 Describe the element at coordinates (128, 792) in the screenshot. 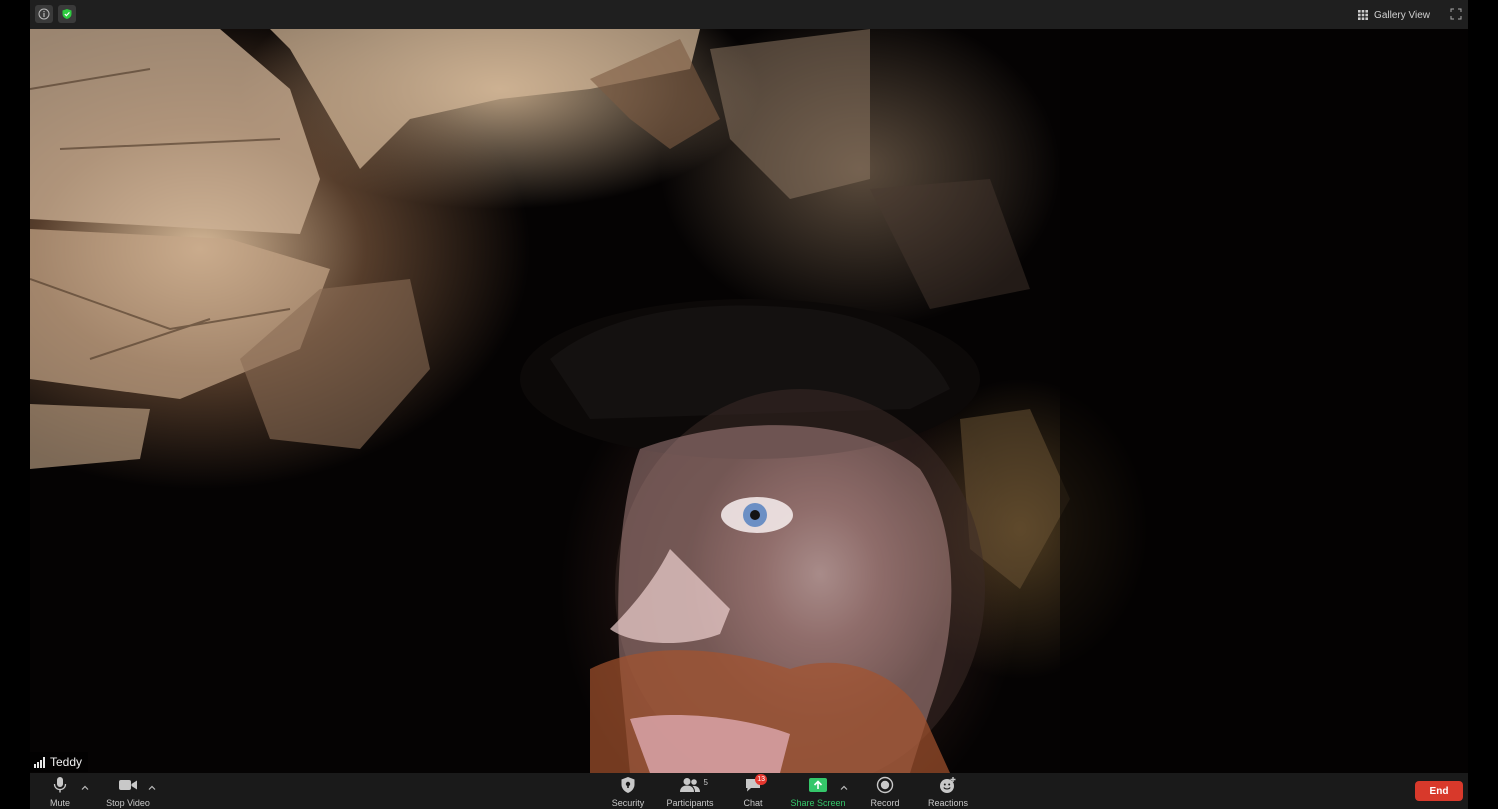

I see `stop-video-button: Stop Video` at that location.